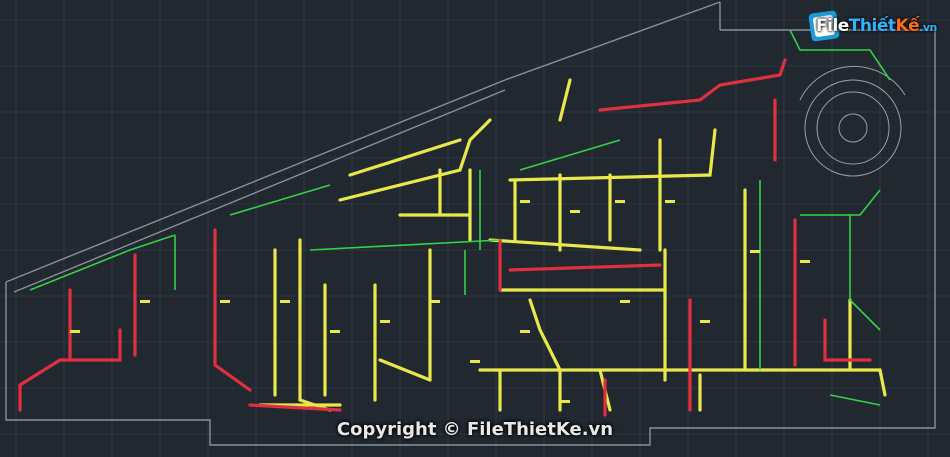  I want to click on watermark-part-vn: .vn, so click(928, 27).